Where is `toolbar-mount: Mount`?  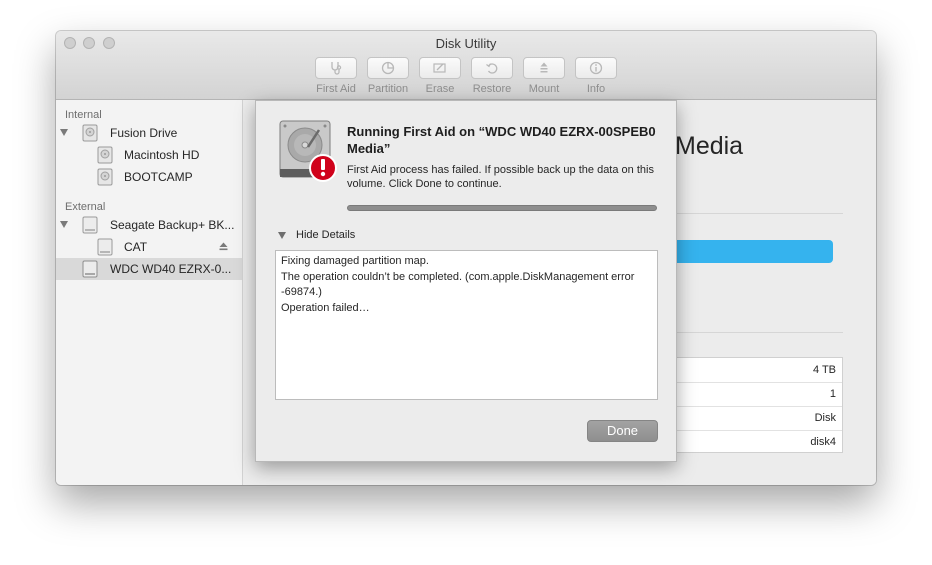
toolbar-mount: Mount is located at coordinates (544, 76).